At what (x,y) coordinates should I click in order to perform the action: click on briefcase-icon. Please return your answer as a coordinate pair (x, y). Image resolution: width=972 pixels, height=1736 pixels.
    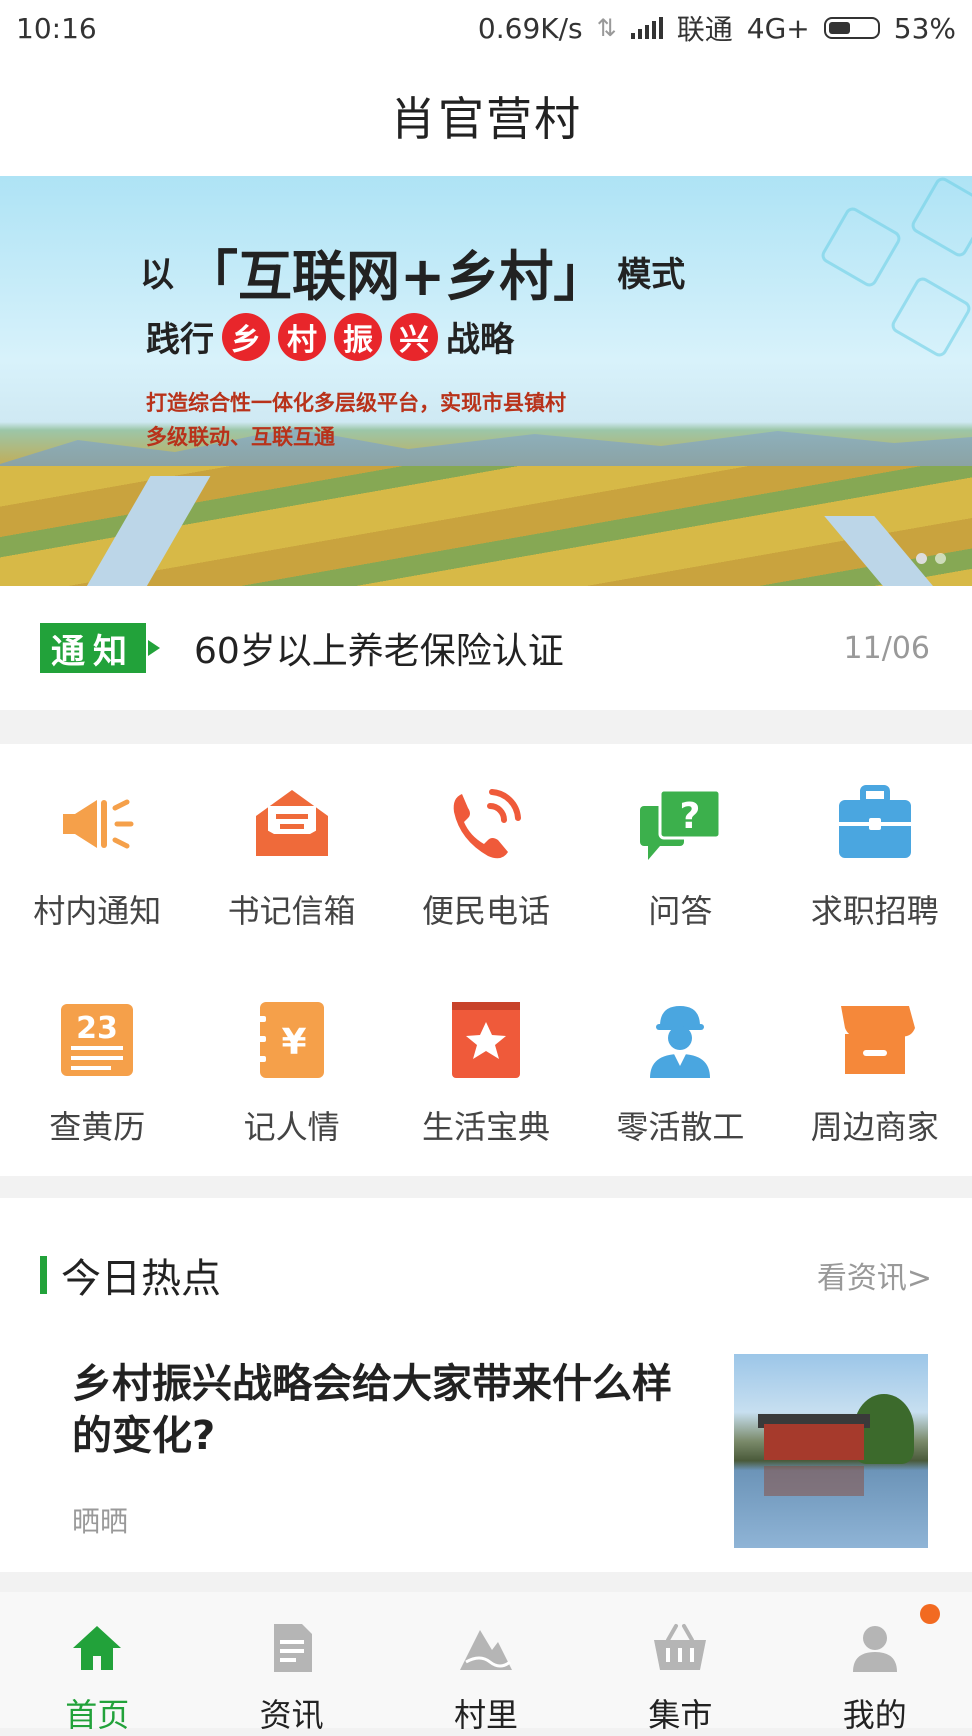
    Looking at the image, I should click on (875, 824).